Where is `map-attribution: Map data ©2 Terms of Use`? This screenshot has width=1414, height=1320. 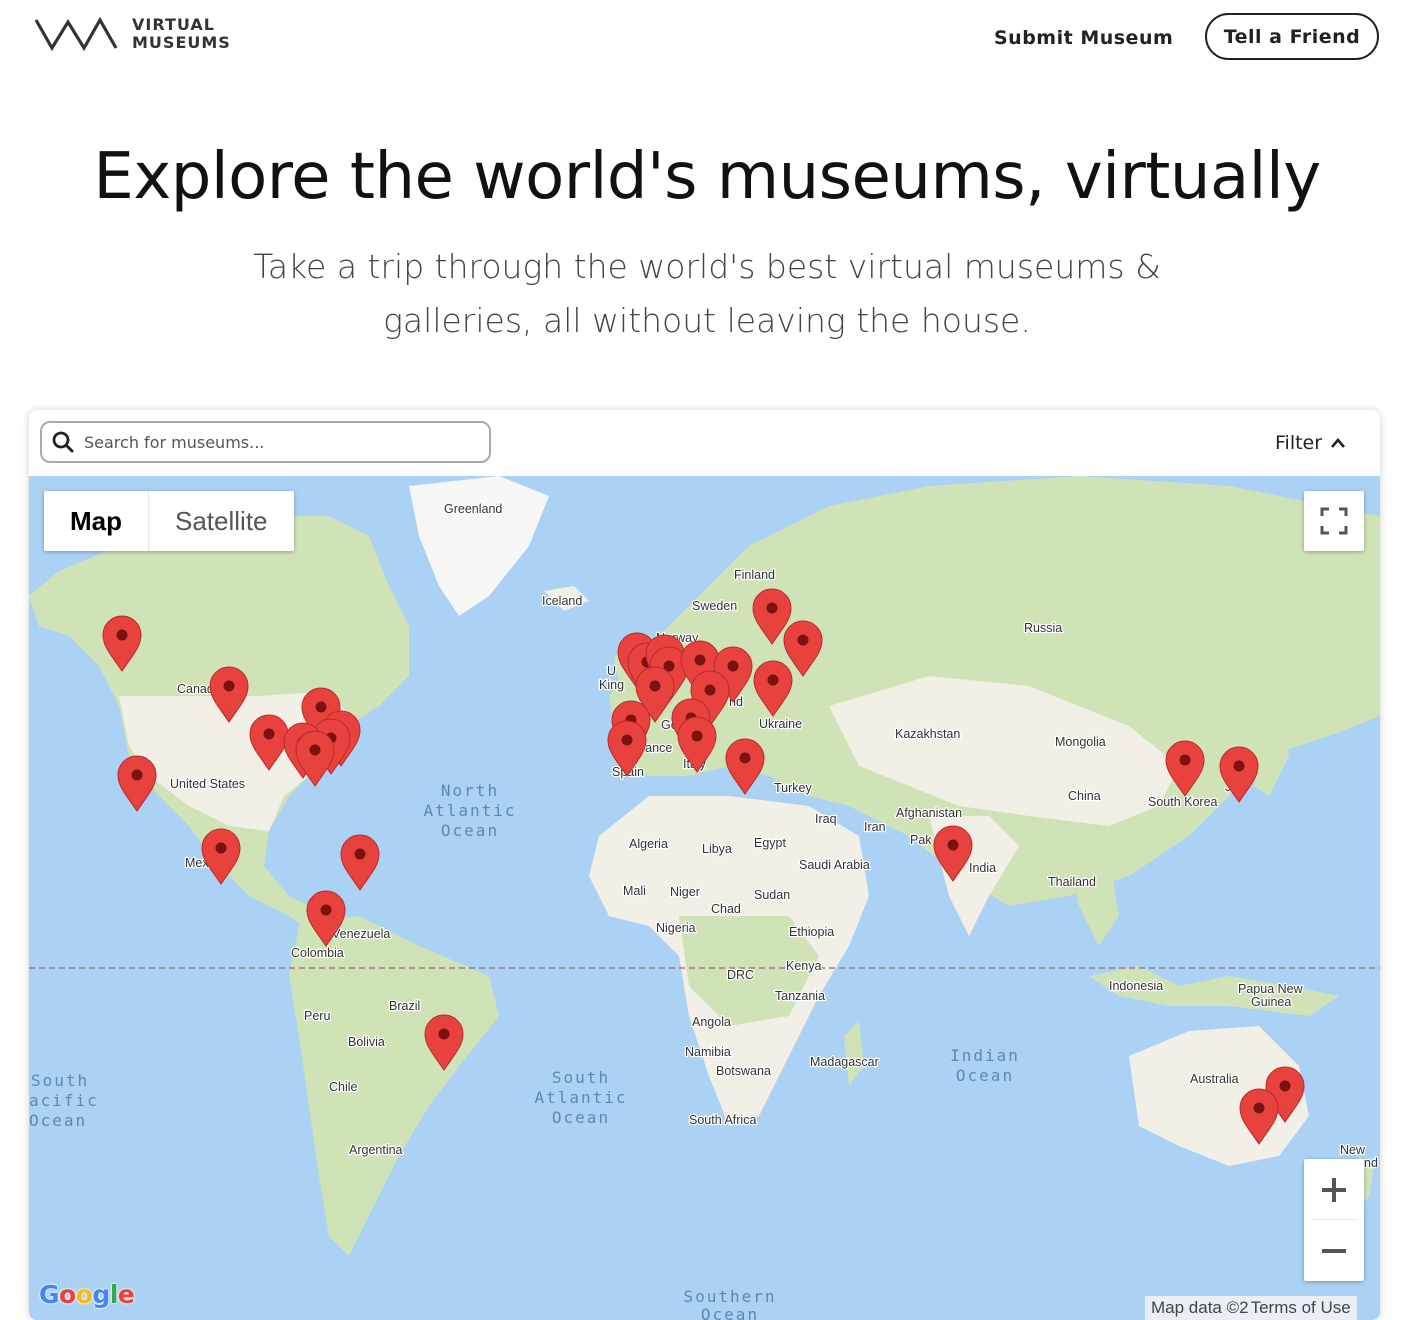 map-attribution: Map data ©2 Terms of Use is located at coordinates (1251, 1308).